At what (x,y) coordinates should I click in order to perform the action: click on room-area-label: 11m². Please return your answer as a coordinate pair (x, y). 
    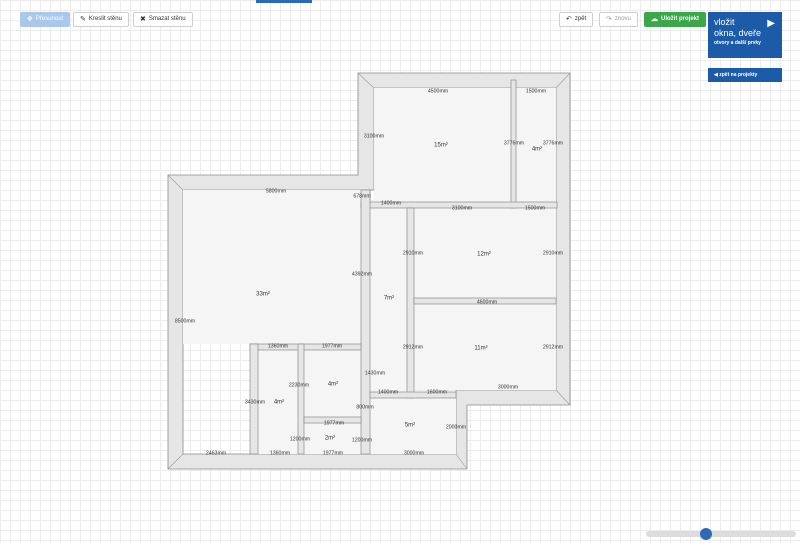
    Looking at the image, I should click on (480, 349).